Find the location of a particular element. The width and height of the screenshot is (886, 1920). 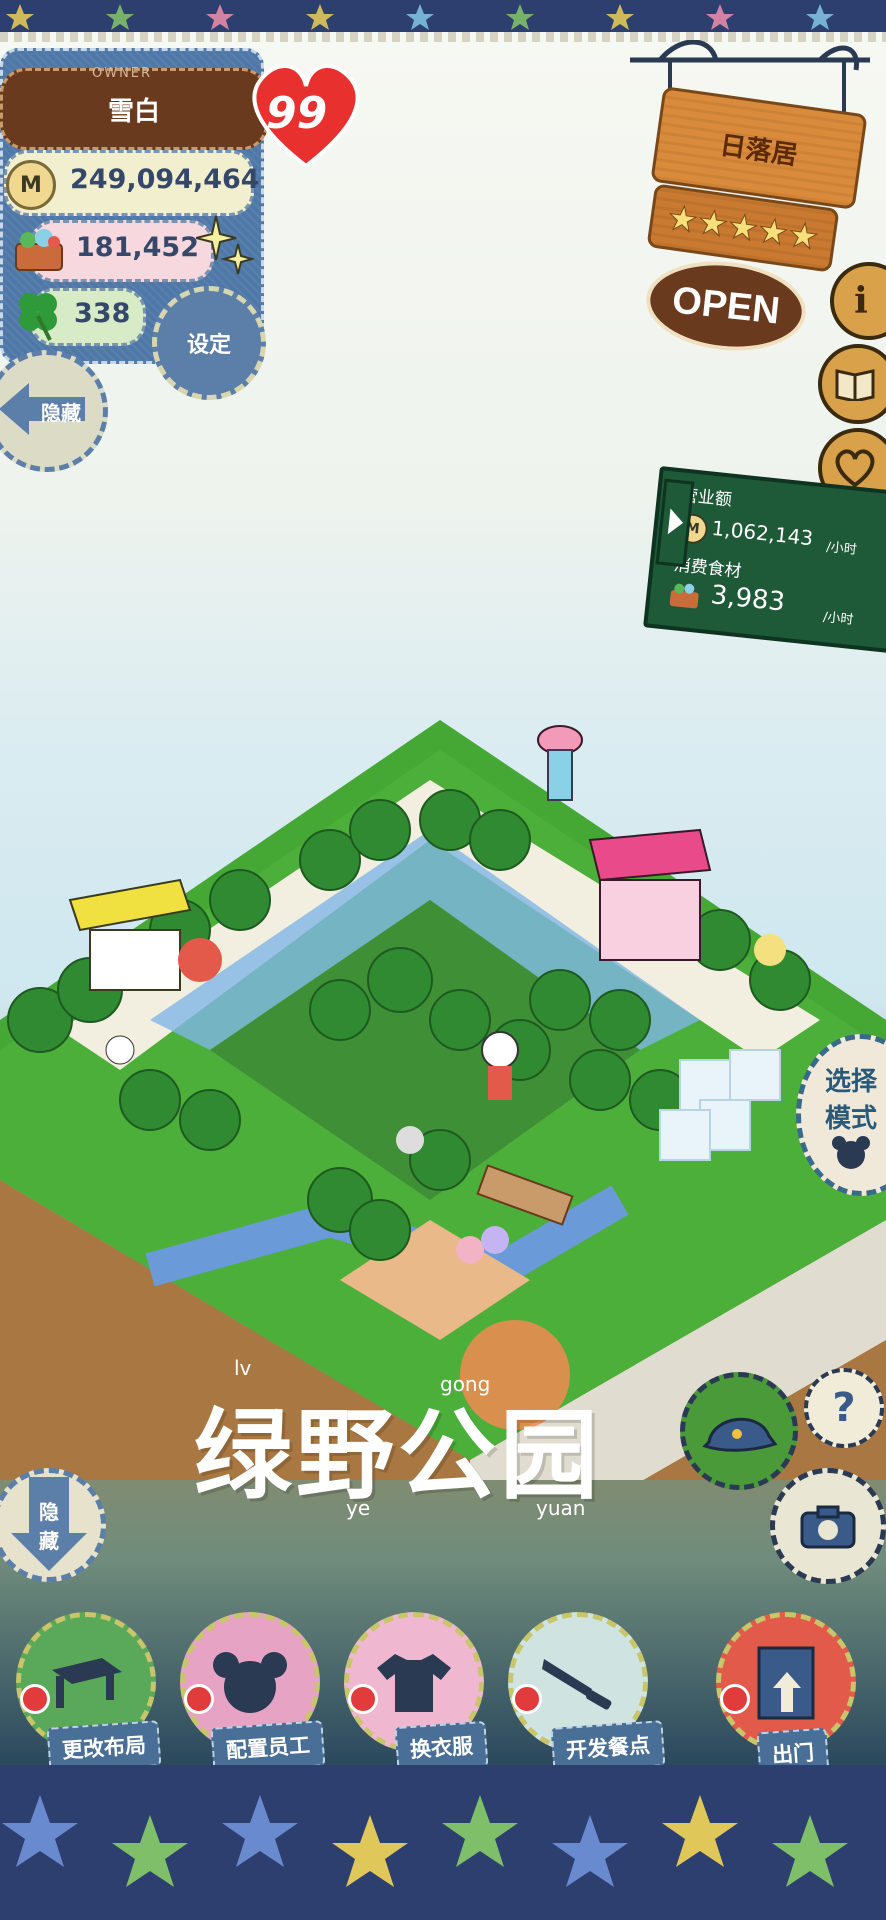

coins-value: 249,094,464 is located at coordinates (165, 179).